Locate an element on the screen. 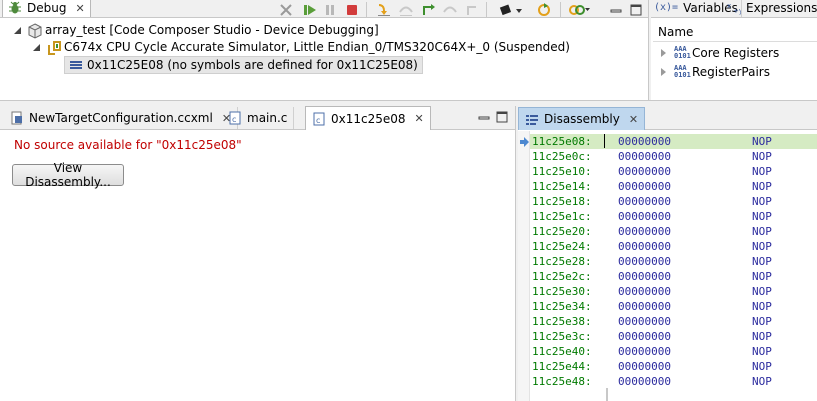  disassembly-row: 11c25e08: 00000000 NOP is located at coordinates (674, 141).